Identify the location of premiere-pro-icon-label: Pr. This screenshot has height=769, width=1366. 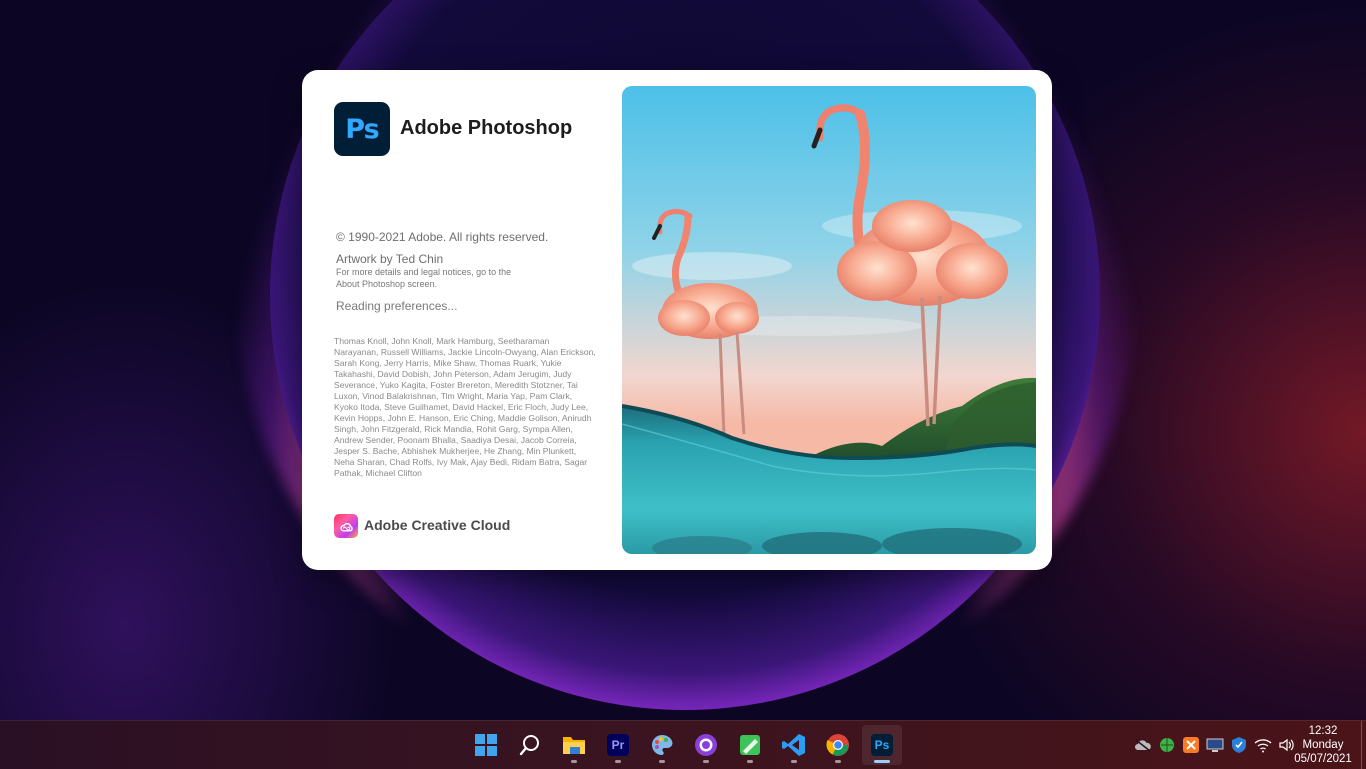
(618, 745).